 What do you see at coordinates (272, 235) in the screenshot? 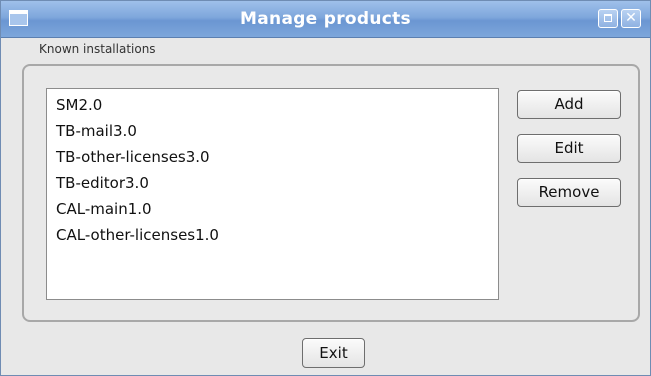
I see `list-item: CAL-other-licenses1.0` at bounding box center [272, 235].